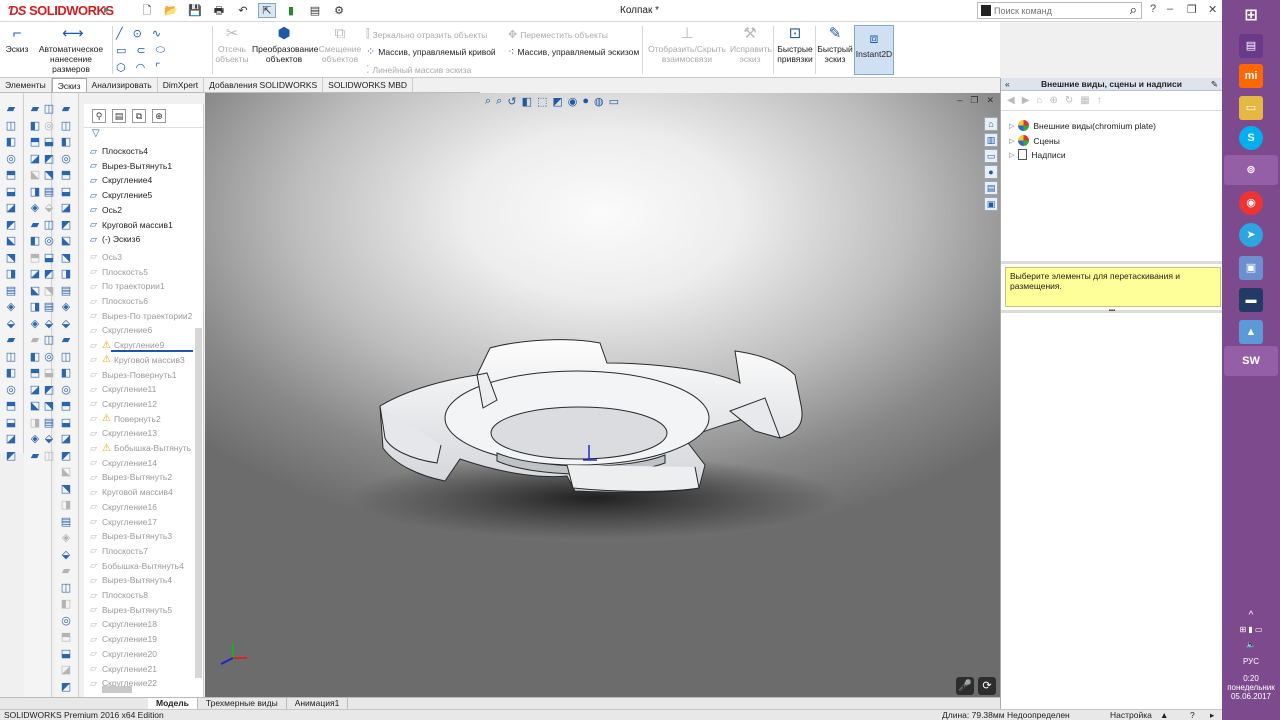  Describe the element at coordinates (340, 45) in the screenshot. I see `offset-button: ⧉ Смещение объектов` at that location.